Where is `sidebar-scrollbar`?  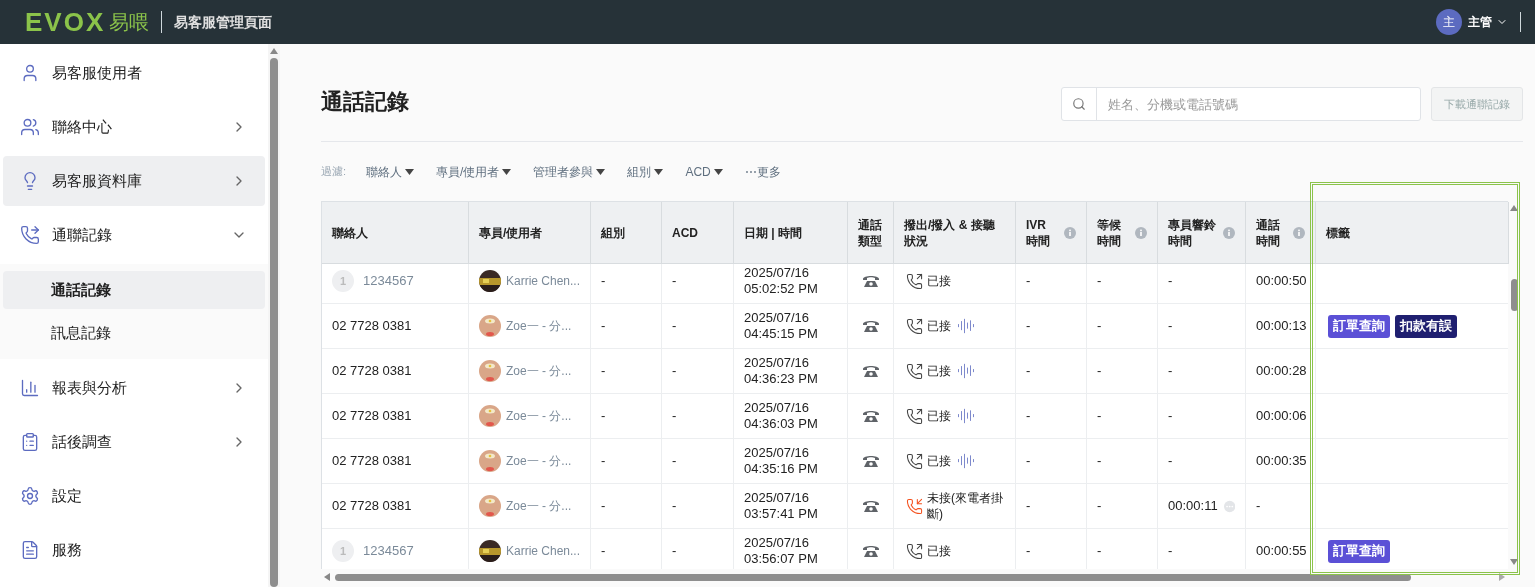
sidebar-scrollbar is located at coordinates (274, 315).